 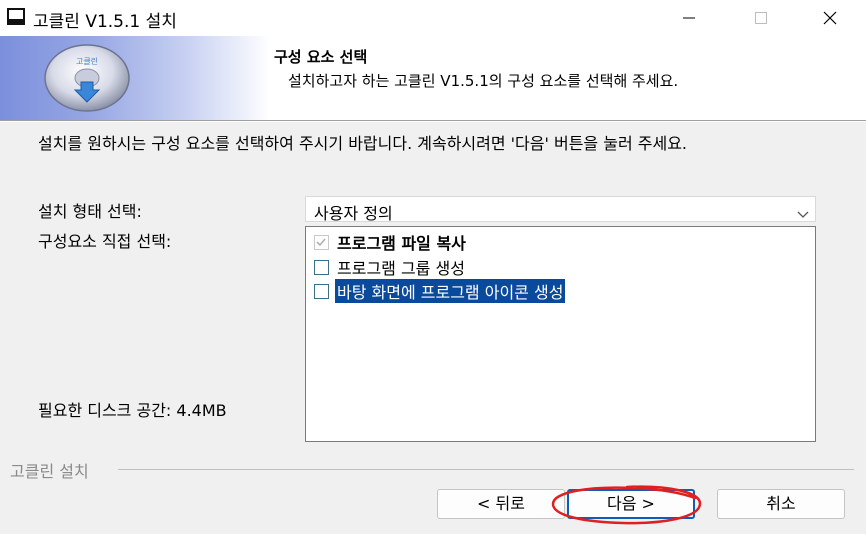 What do you see at coordinates (781, 504) in the screenshot?
I see `cancel-button: 취소` at bounding box center [781, 504].